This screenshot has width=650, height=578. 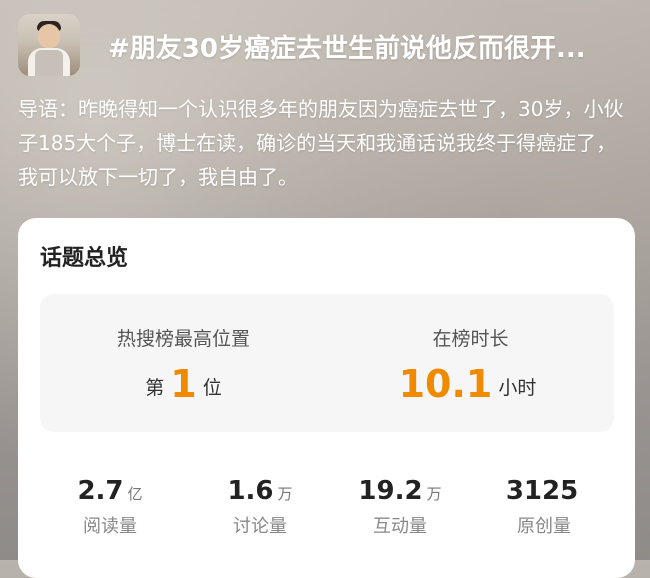 I want to click on metrics-row: 2.7 亿 阅读量 1.6 万 讨论量 19.2 万 互动量 3125 原创量, so click(x=327, y=516).